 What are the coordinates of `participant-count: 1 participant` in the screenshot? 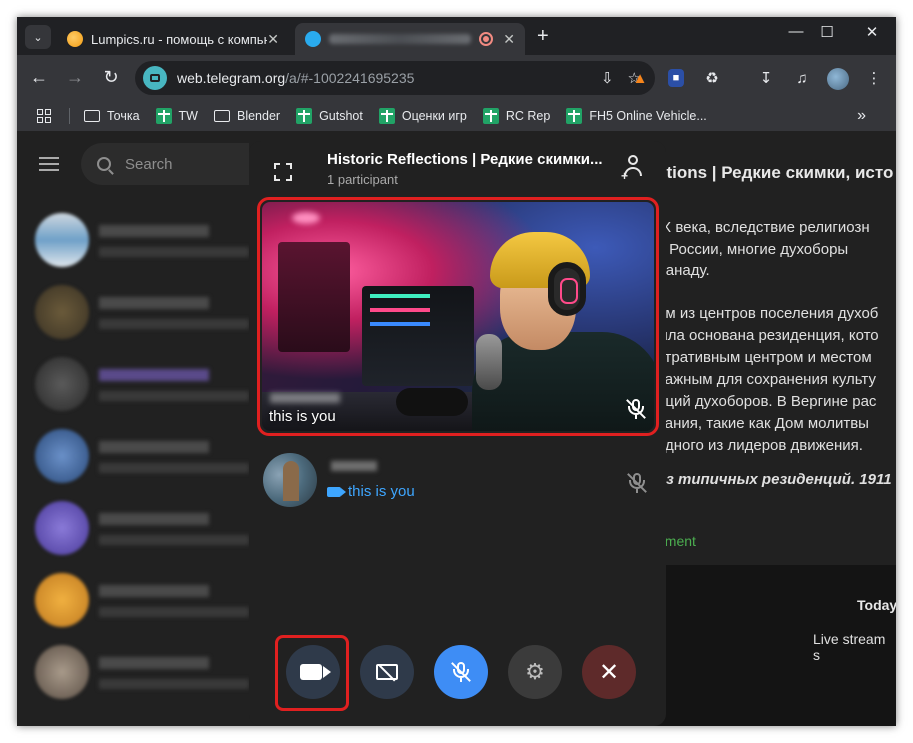 It's located at (362, 179).